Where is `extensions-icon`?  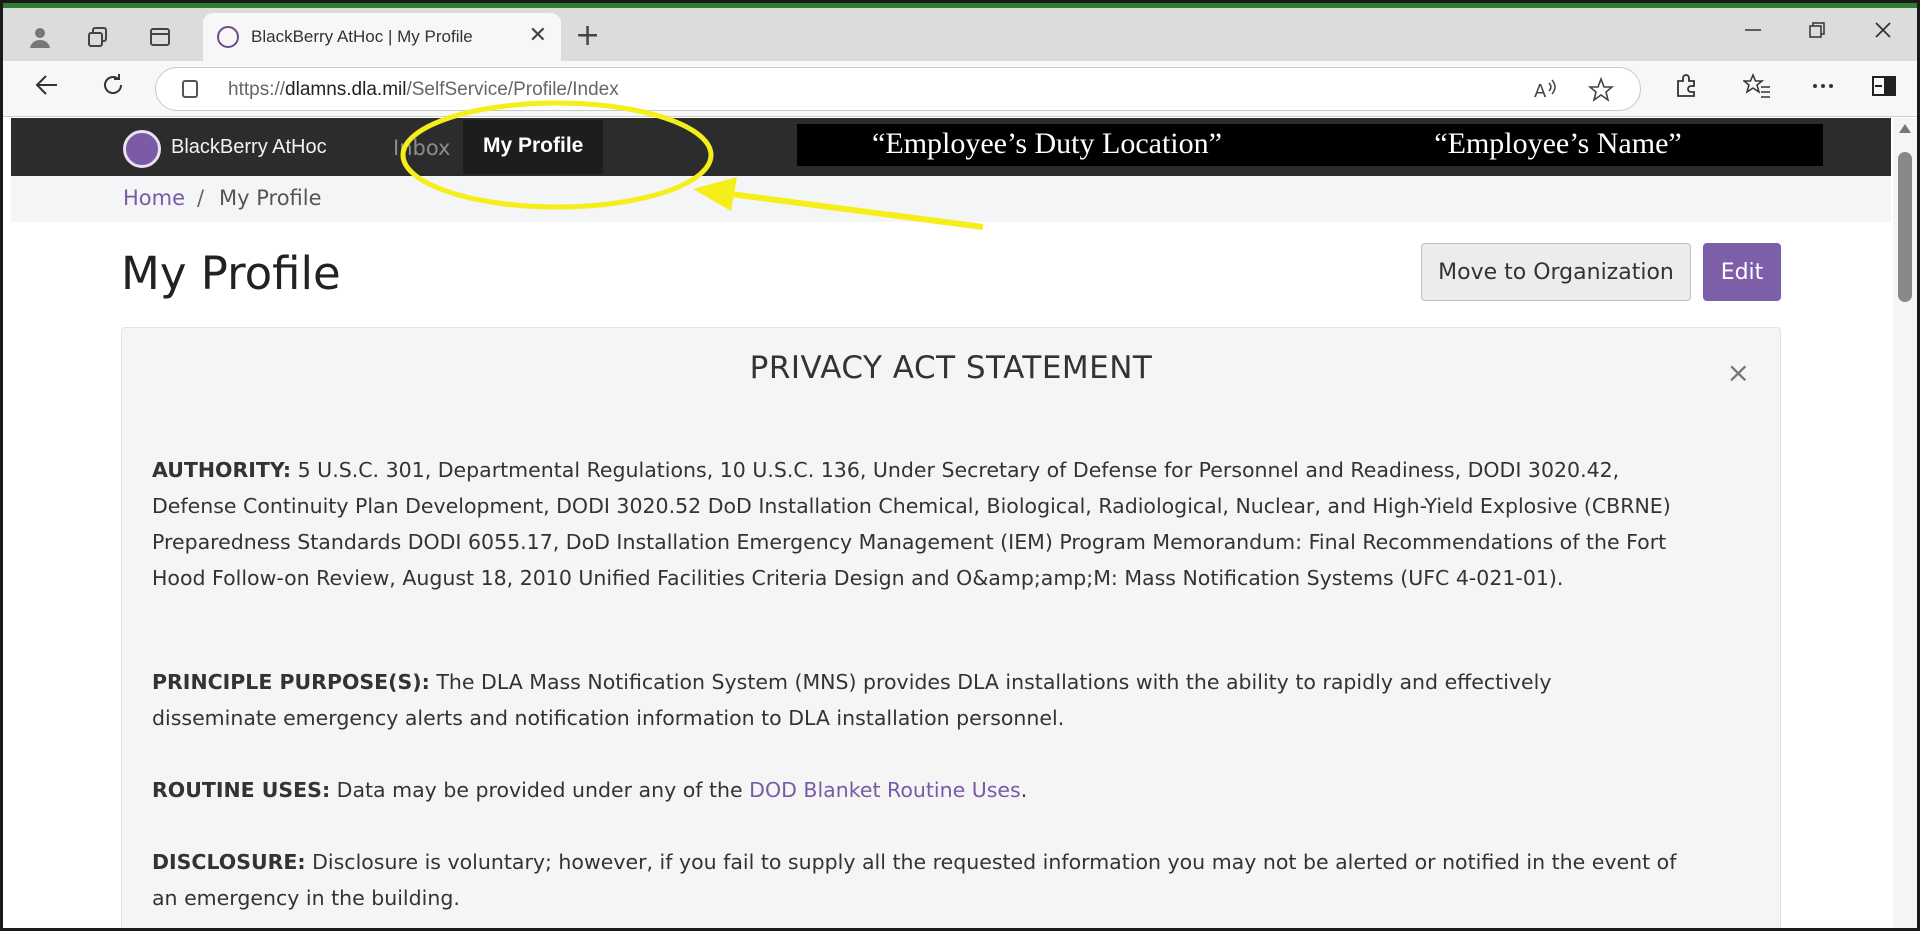
extensions-icon is located at coordinates (1686, 89).